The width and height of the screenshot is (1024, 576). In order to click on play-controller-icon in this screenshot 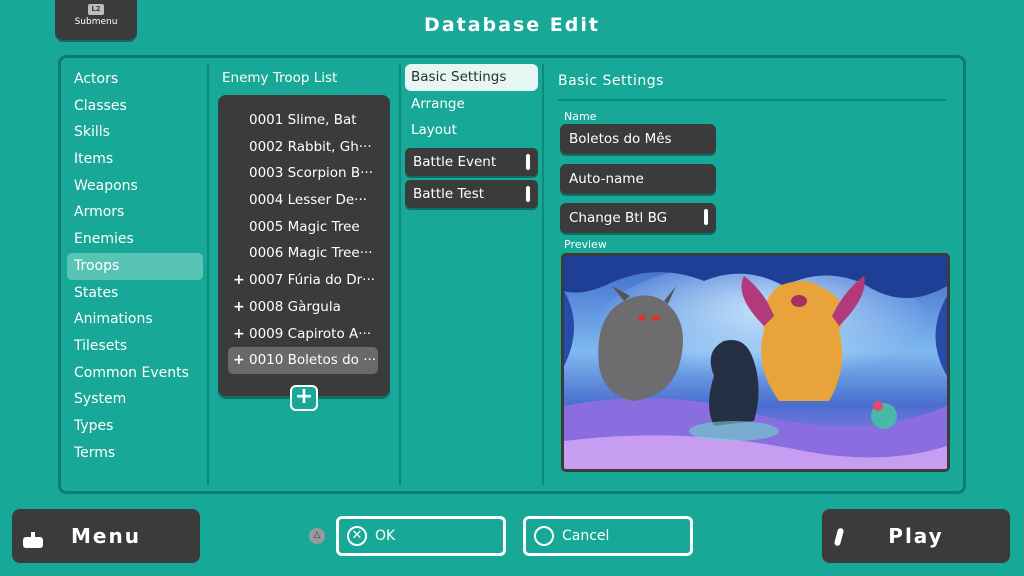, I will do `click(839, 542)`.